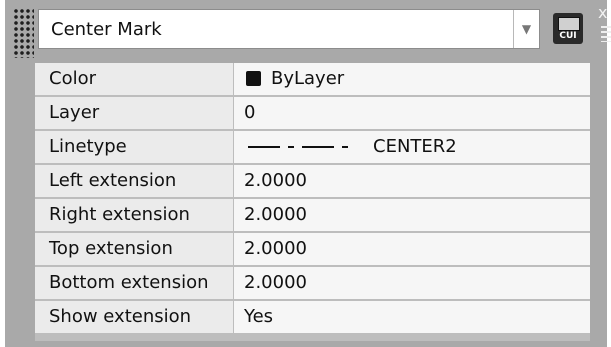 This screenshot has height=347, width=611. What do you see at coordinates (289, 29) in the screenshot?
I see `object-type-dropdown: Center Mark ▼` at bounding box center [289, 29].